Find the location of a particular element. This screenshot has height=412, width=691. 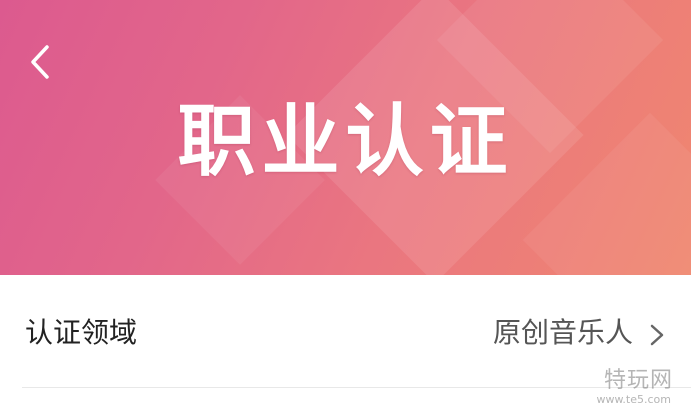

certification-field-value: 原创音乐人 is located at coordinates (562, 332).